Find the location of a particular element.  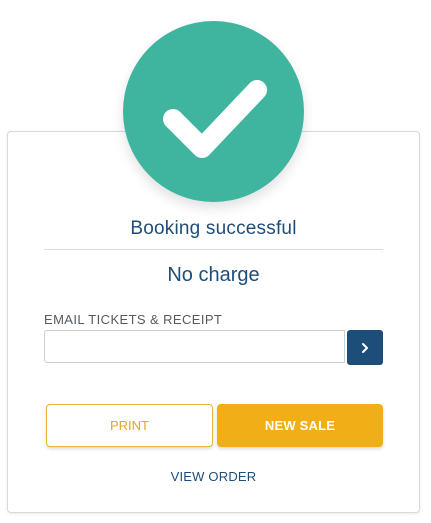

divider is located at coordinates (213, 249).